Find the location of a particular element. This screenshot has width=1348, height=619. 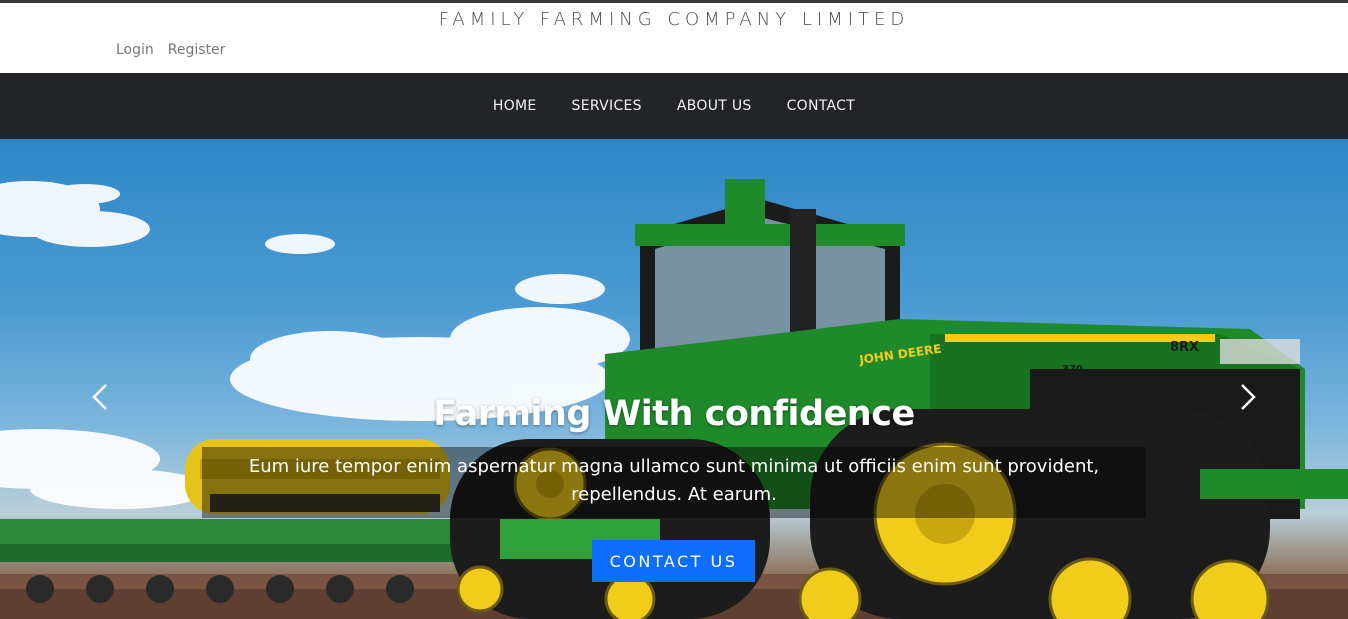

tractor-number: 370 is located at coordinates (1072, 369).